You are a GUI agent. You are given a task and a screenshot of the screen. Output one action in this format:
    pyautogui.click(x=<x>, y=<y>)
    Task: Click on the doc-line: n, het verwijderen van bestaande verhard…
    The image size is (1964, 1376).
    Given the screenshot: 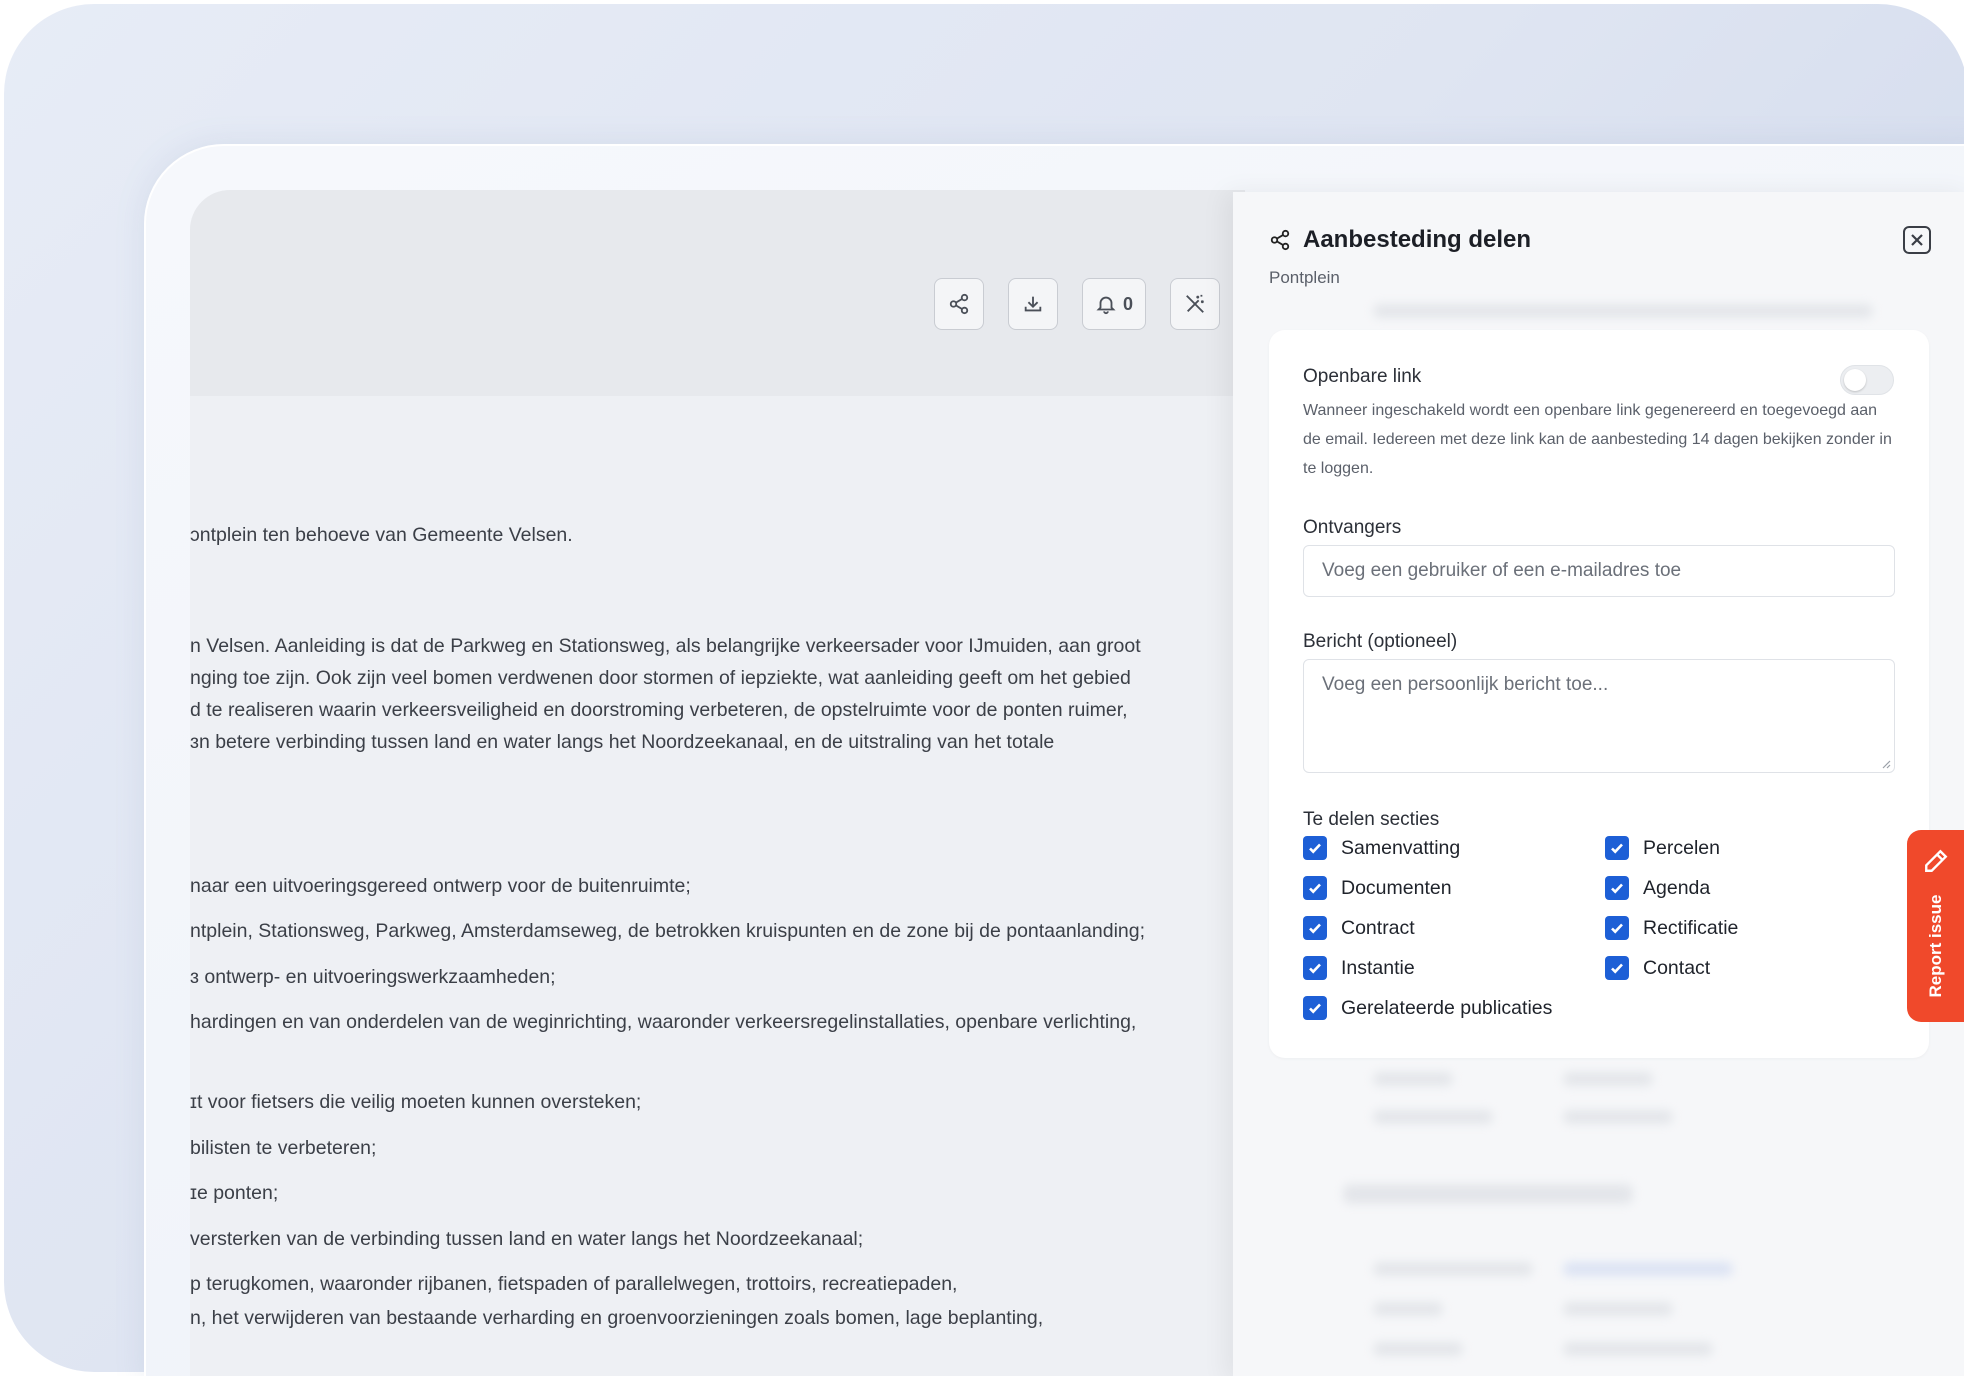 What is the action you would take?
    pyautogui.click(x=617, y=1318)
    